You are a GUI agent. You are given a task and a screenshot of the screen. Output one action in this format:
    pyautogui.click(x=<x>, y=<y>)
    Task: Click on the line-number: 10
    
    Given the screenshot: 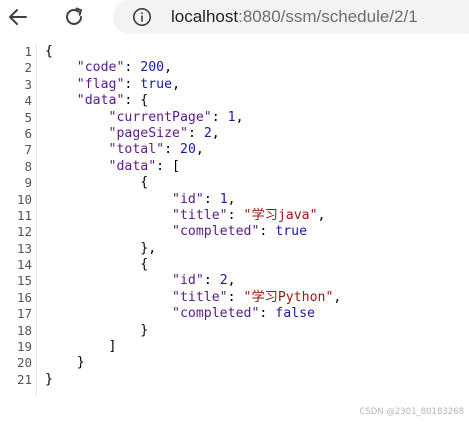 What is the action you would take?
    pyautogui.click(x=24, y=199)
    